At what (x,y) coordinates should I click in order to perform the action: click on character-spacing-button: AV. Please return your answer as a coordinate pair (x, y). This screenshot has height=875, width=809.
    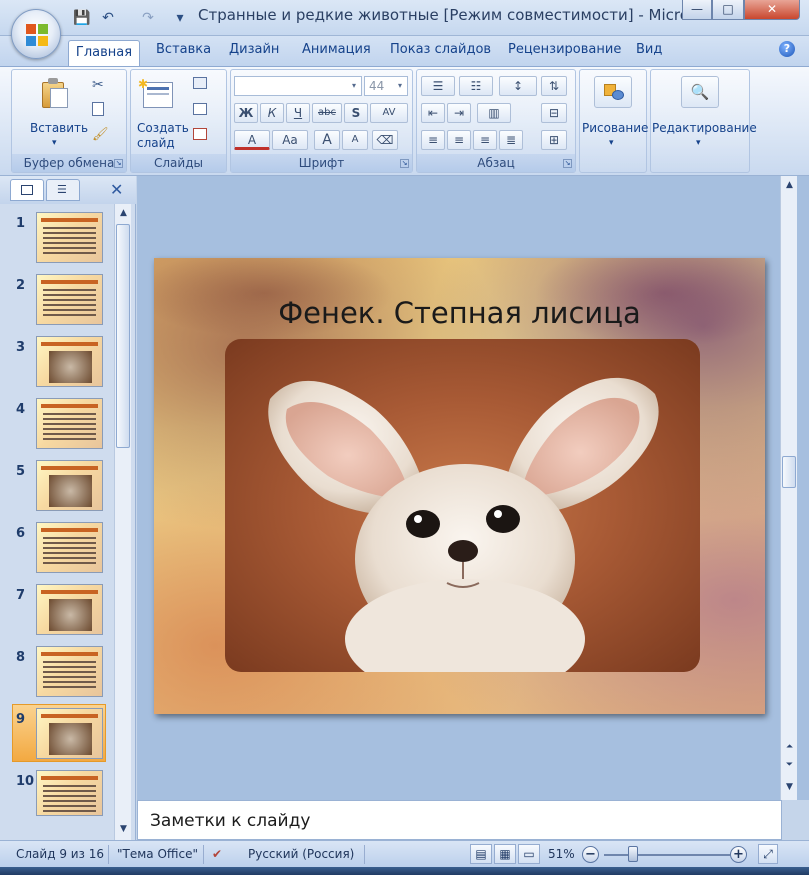
    Looking at the image, I should click on (389, 113).